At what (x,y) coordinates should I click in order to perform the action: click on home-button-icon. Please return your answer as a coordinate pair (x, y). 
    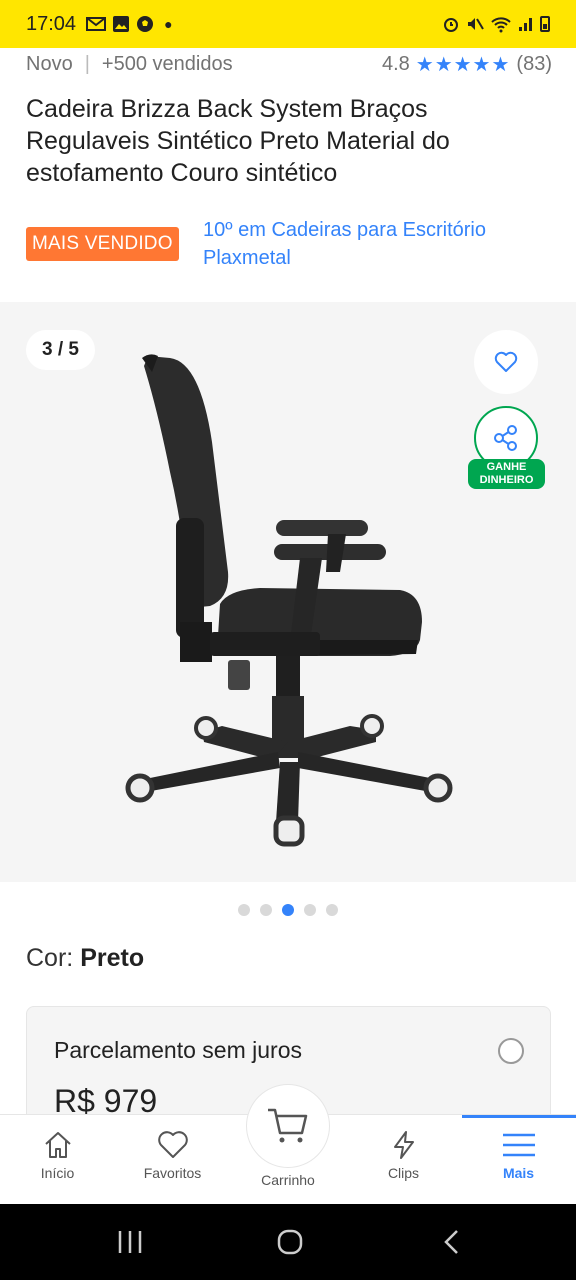
    Looking at the image, I should click on (290, 1242).